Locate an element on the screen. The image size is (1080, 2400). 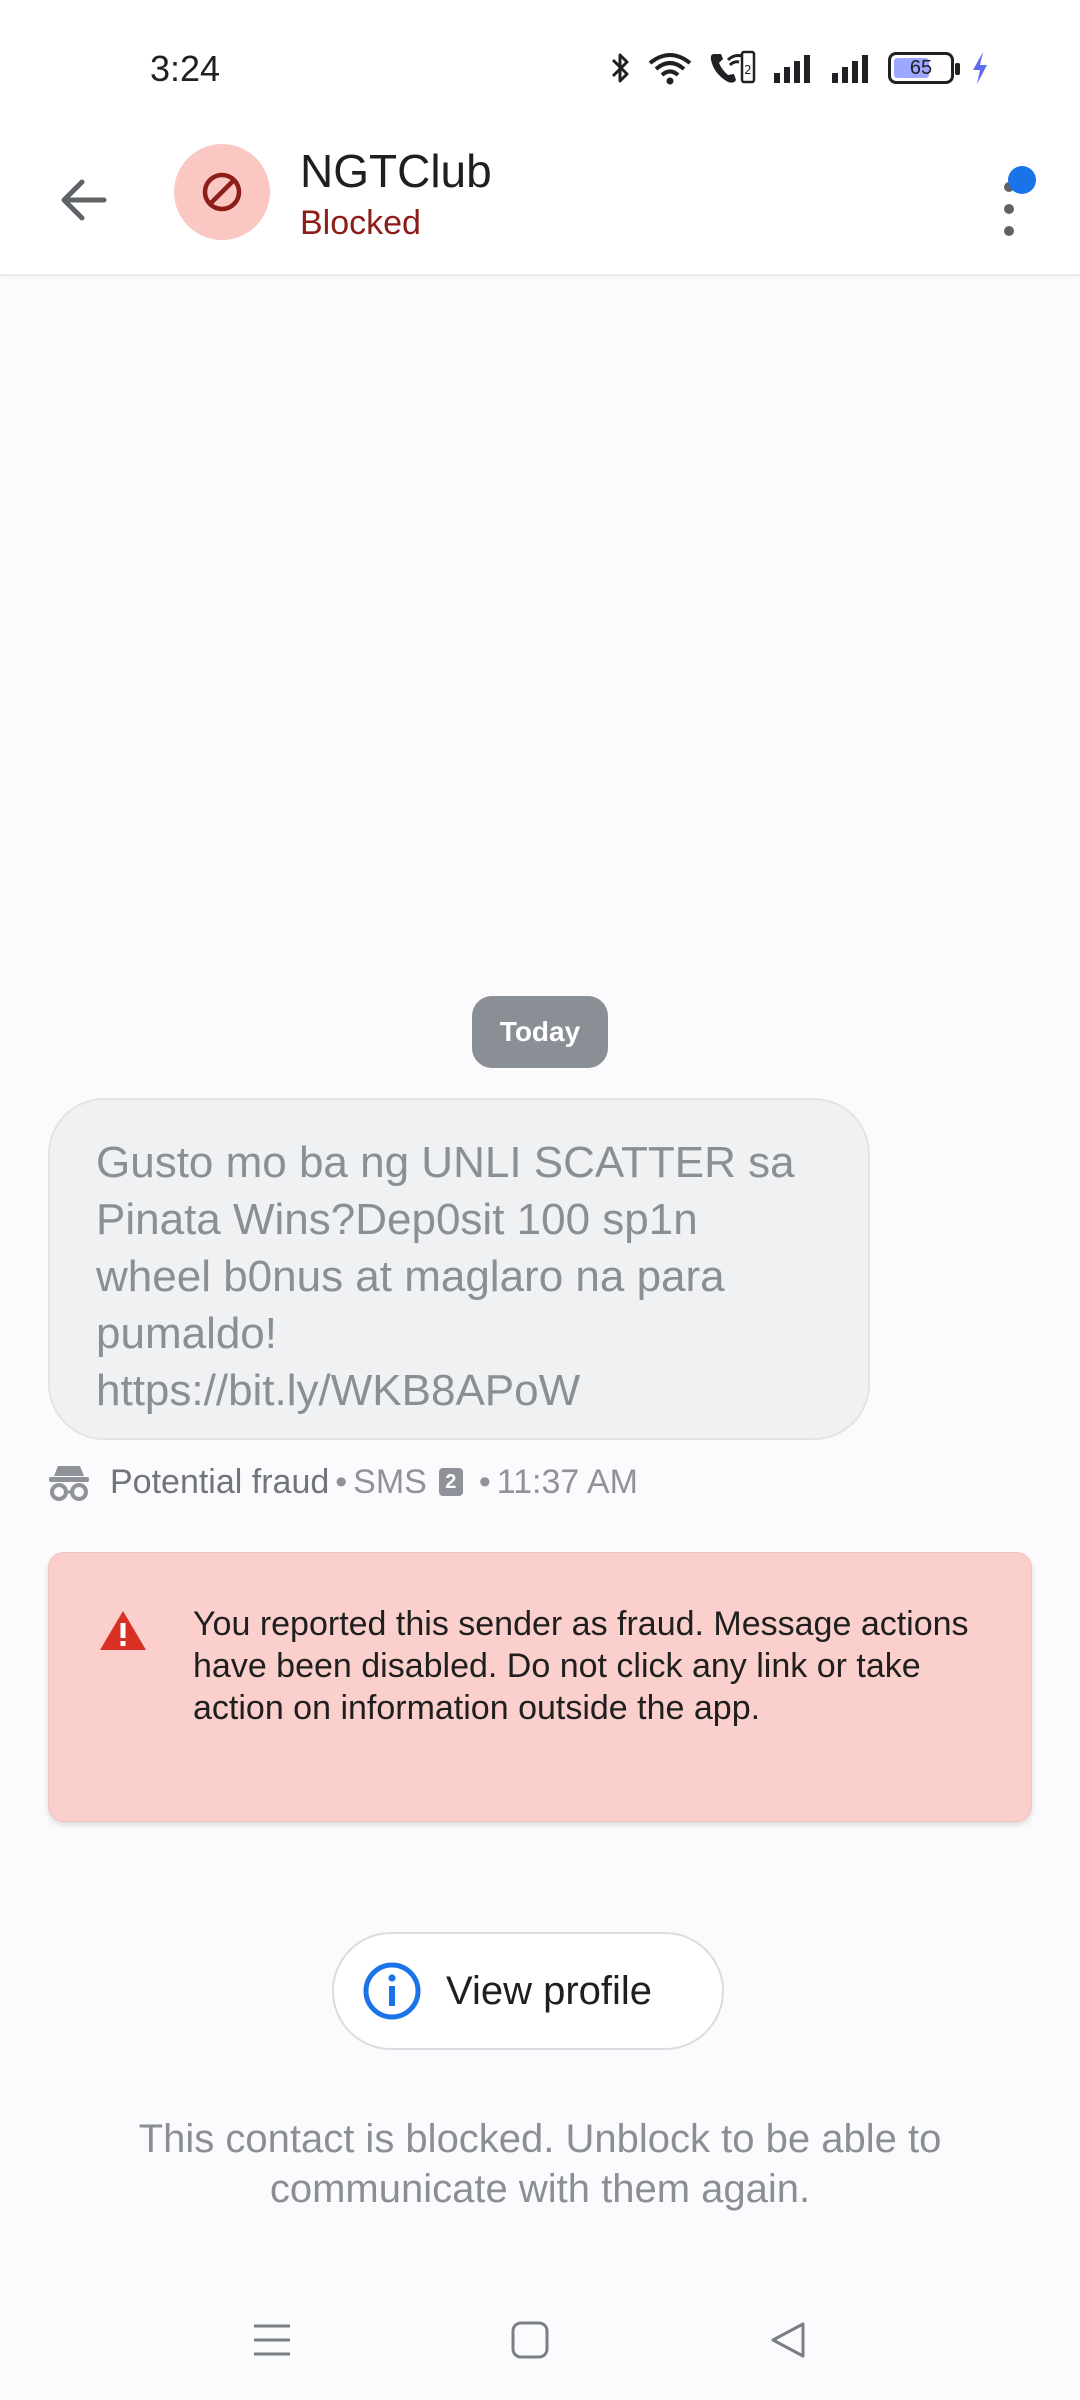
status-time: 3:24 is located at coordinates (185, 68).